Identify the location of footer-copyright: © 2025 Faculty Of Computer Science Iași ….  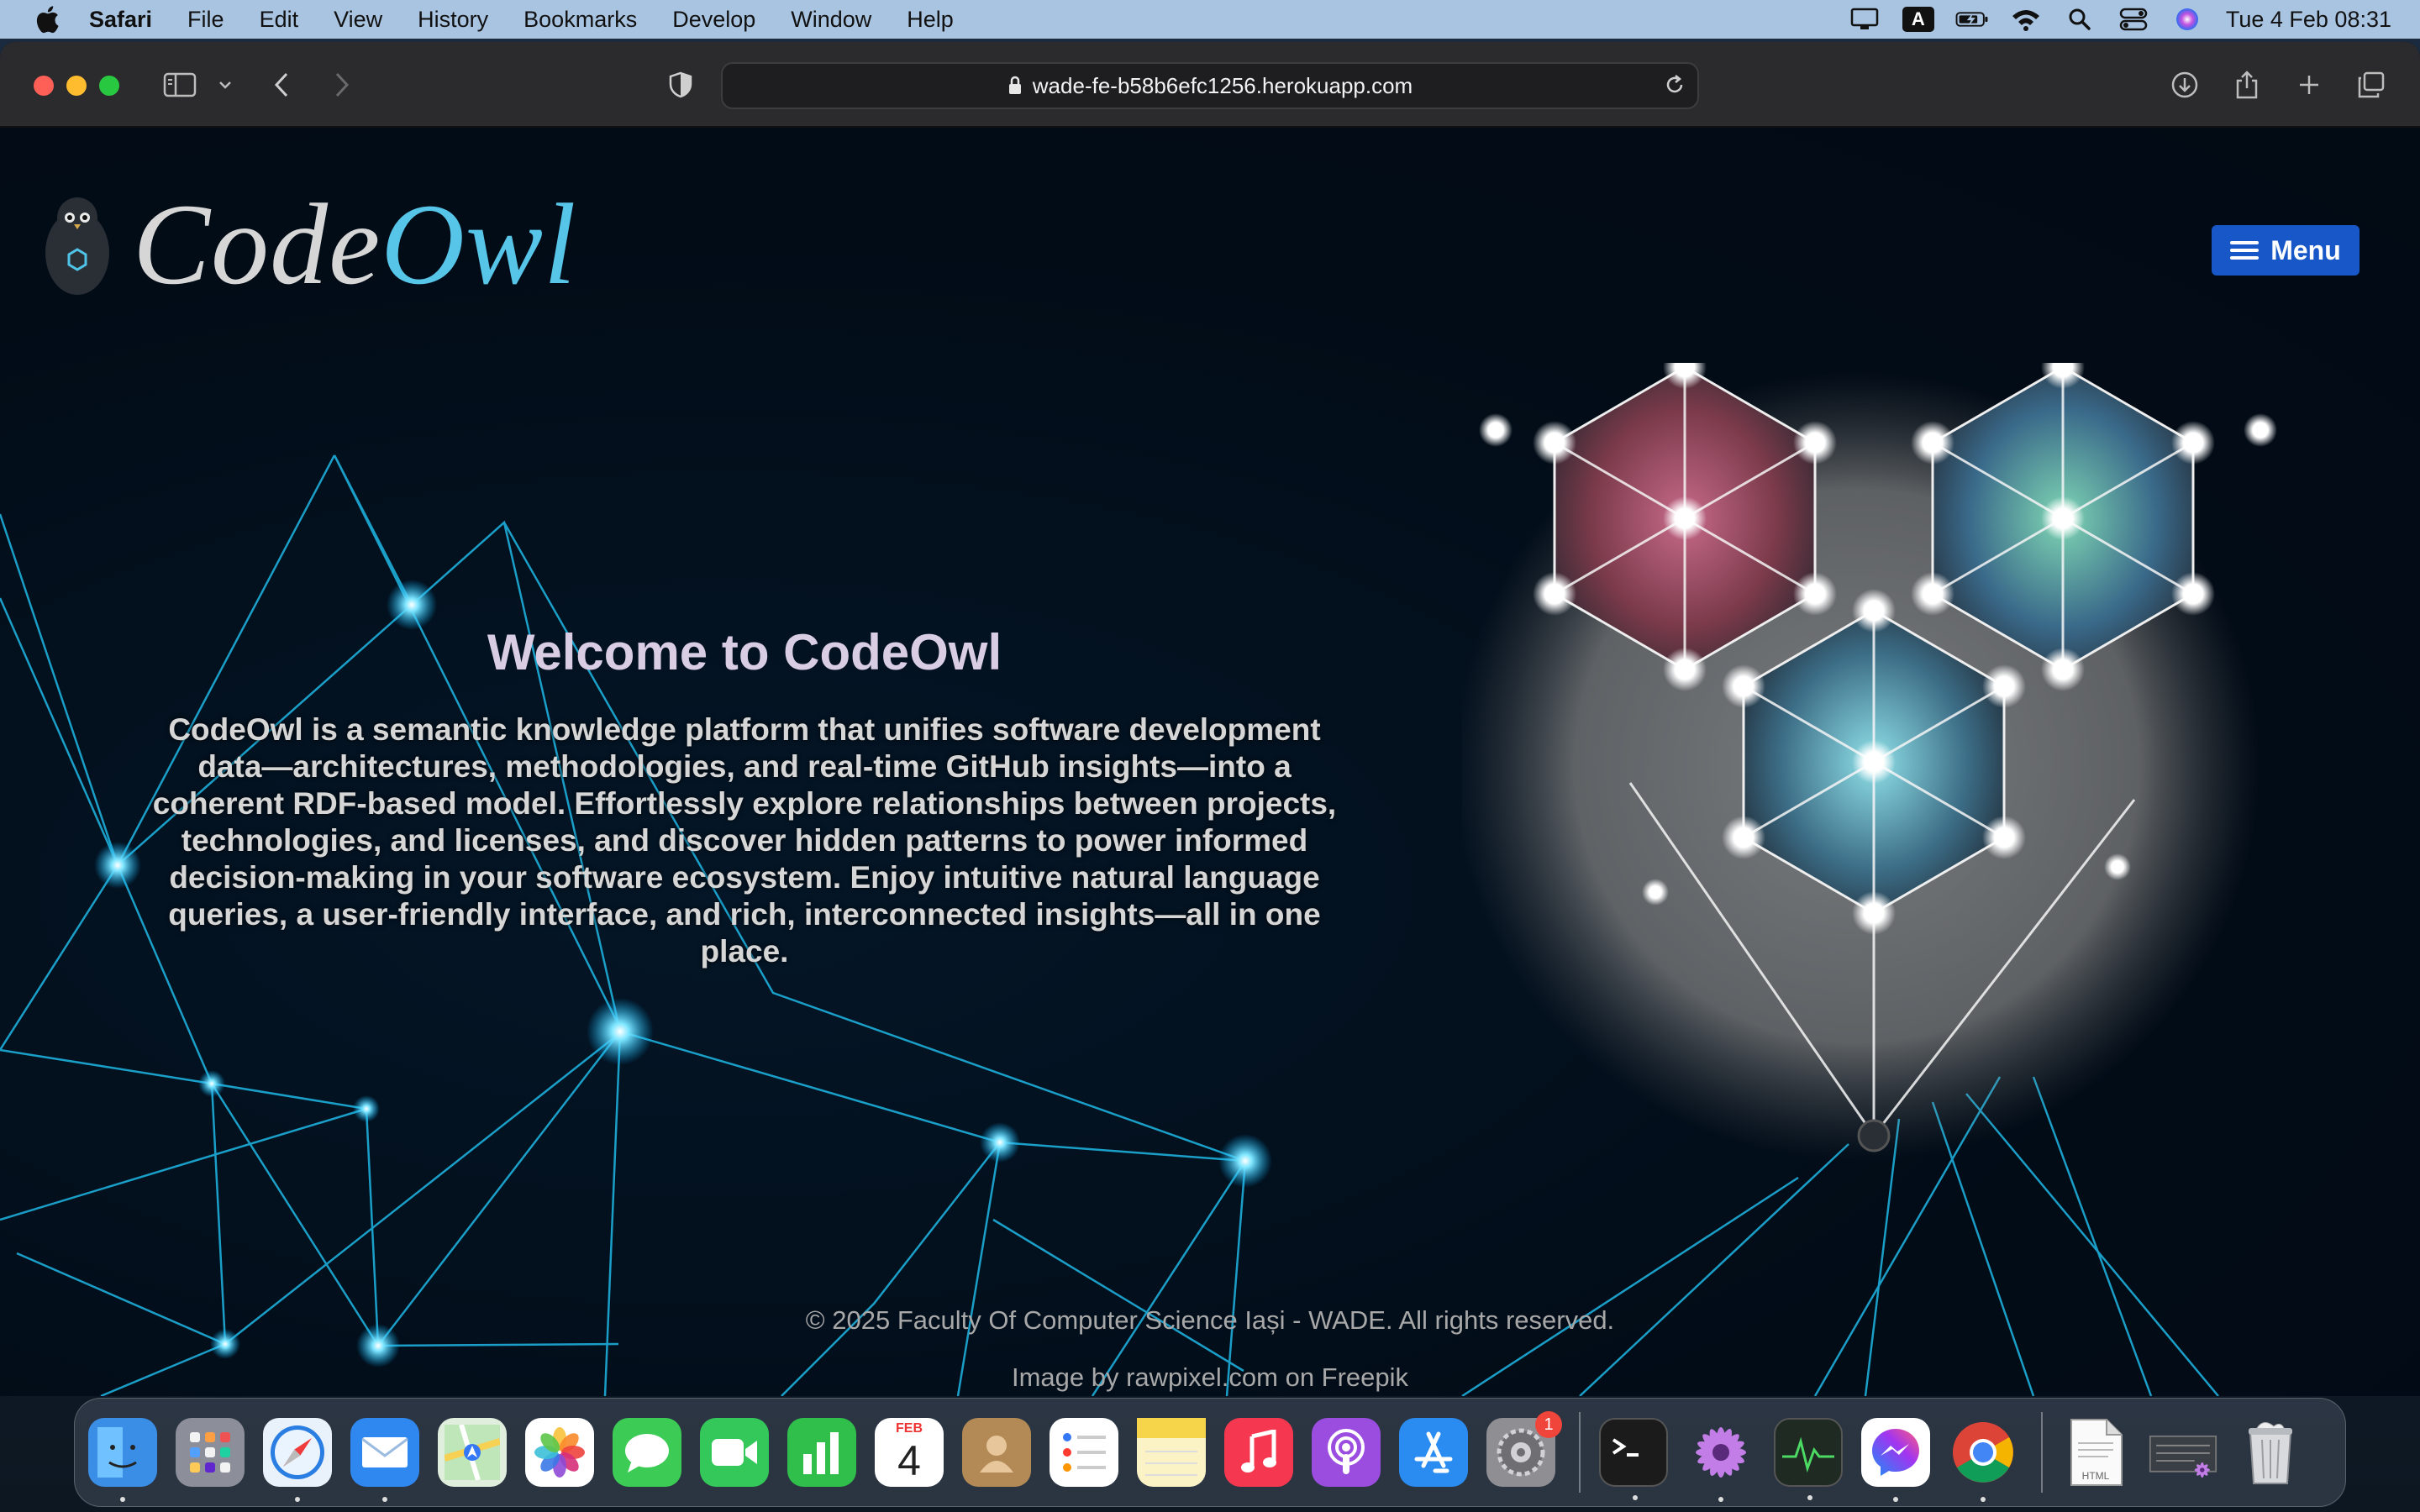
(1210, 1320).